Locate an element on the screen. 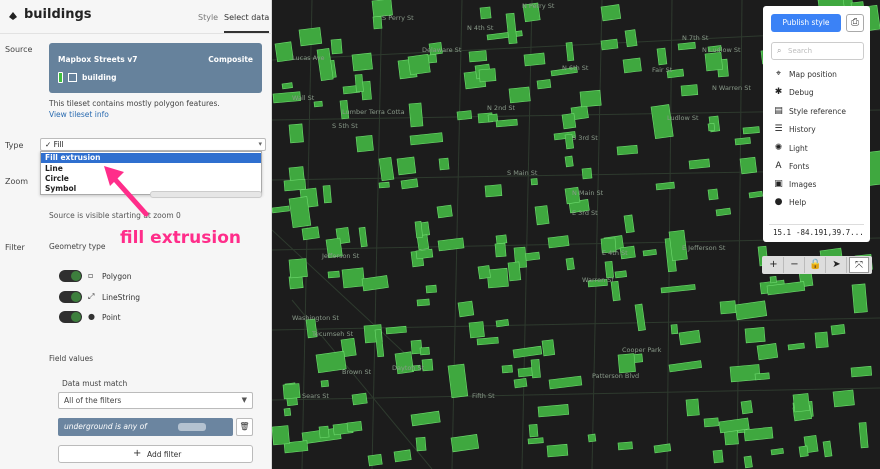  zoom-note: Source is visible starting at zoom 0 is located at coordinates (115, 215).